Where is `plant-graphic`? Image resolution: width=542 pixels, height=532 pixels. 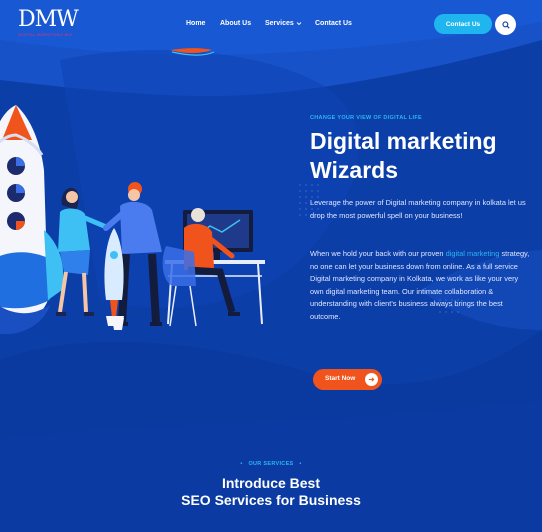
plant-graphic is located at coordinates (118, 324).